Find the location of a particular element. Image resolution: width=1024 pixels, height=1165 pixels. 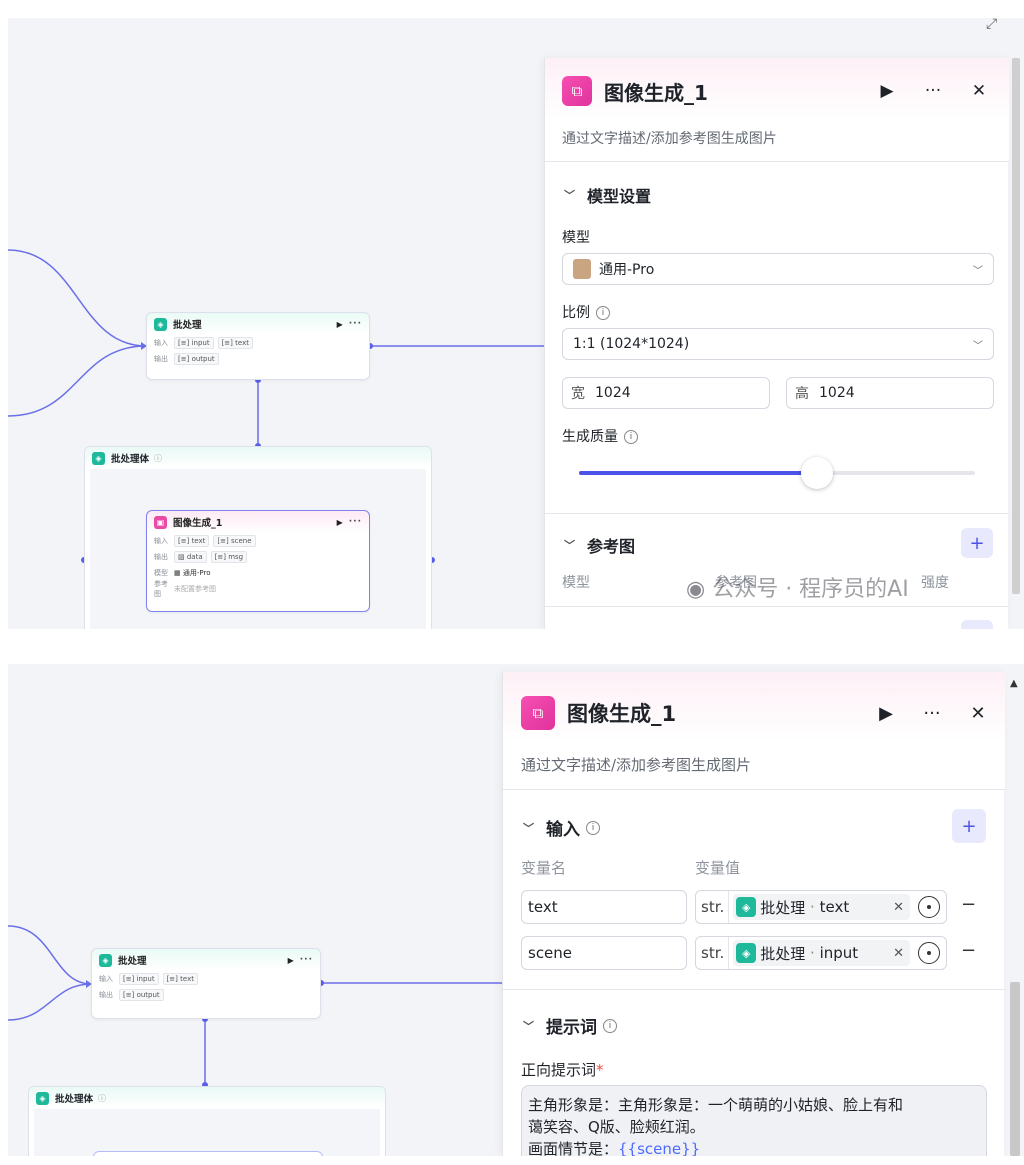

add-button is located at coordinates (977, 624).